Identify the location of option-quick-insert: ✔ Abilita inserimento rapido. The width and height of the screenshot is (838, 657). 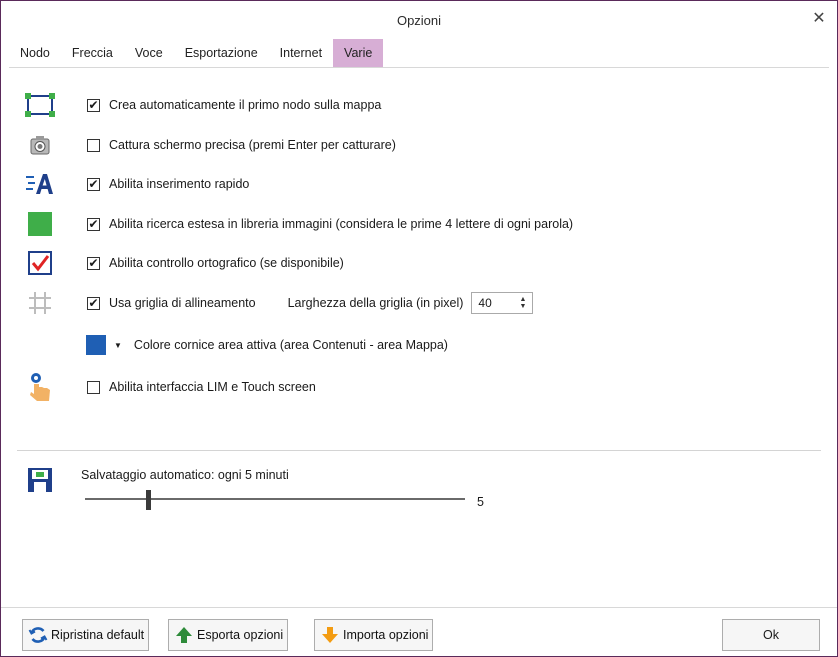
(136, 184).